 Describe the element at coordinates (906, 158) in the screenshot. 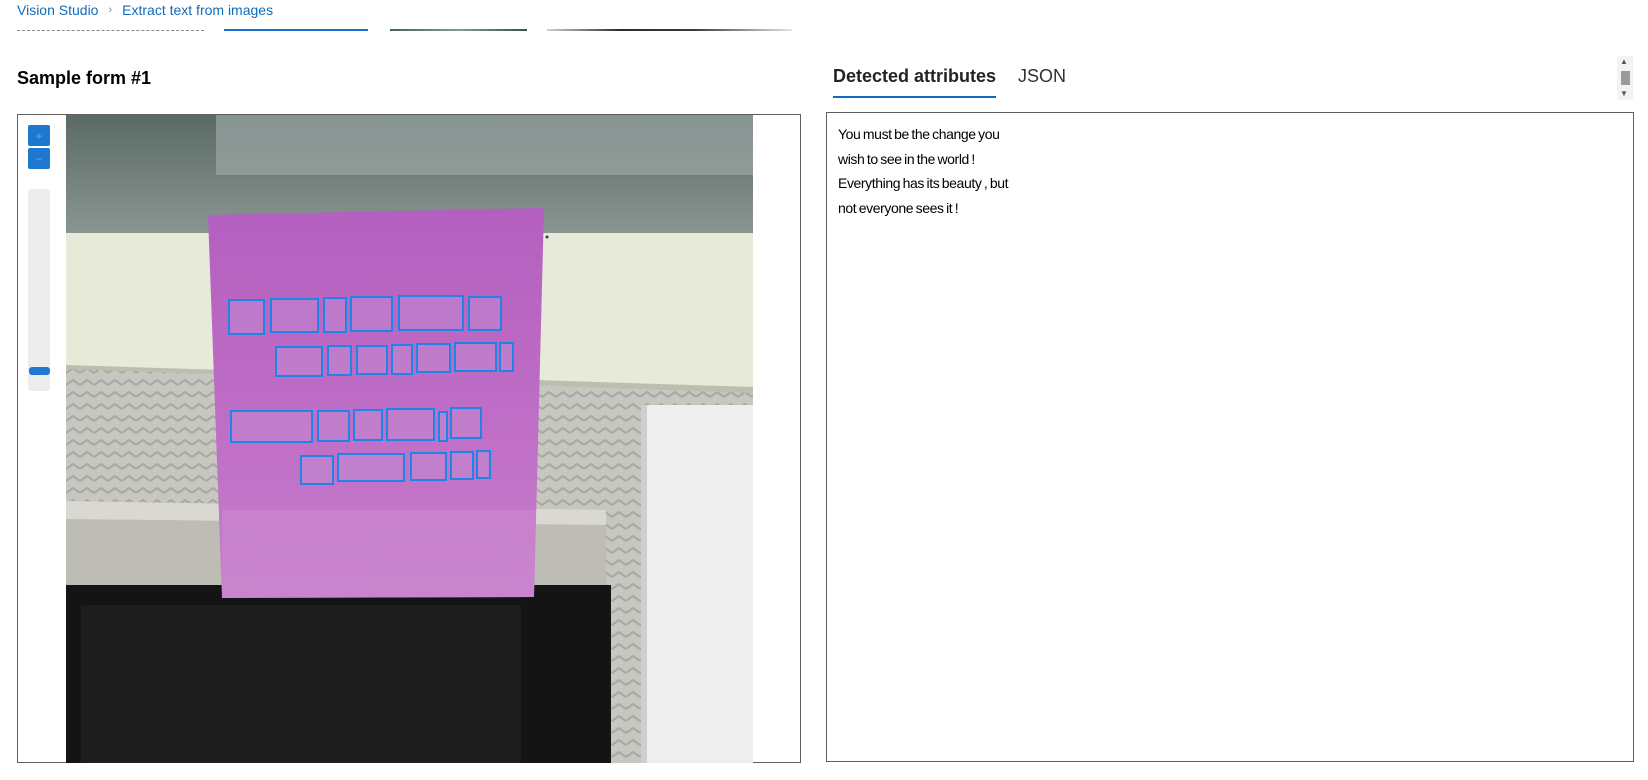

I see `detected-line: wish to see in the world !` at that location.